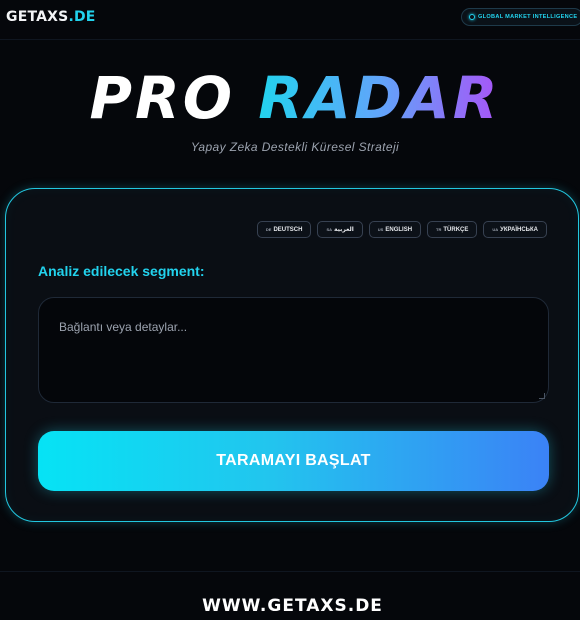 The height and width of the screenshot is (620, 580). I want to click on flag-sa-icon: SA, so click(329, 229).